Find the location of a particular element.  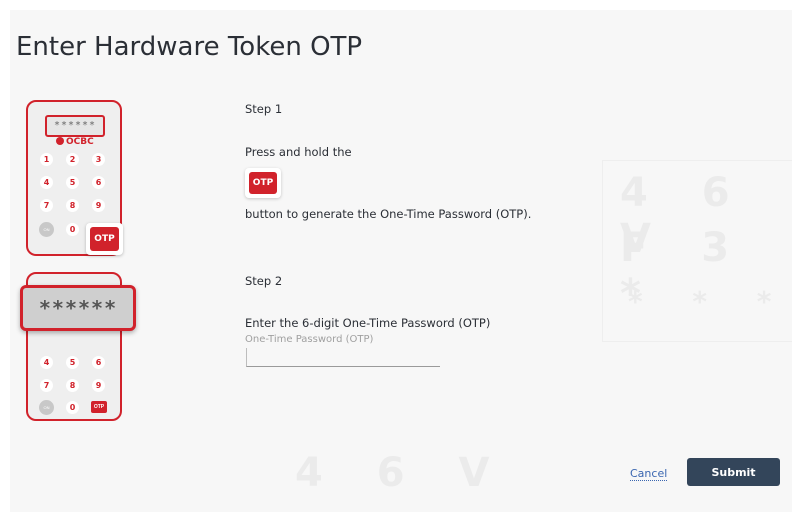

step1-instruction: Press and hold the is located at coordinates (298, 152).